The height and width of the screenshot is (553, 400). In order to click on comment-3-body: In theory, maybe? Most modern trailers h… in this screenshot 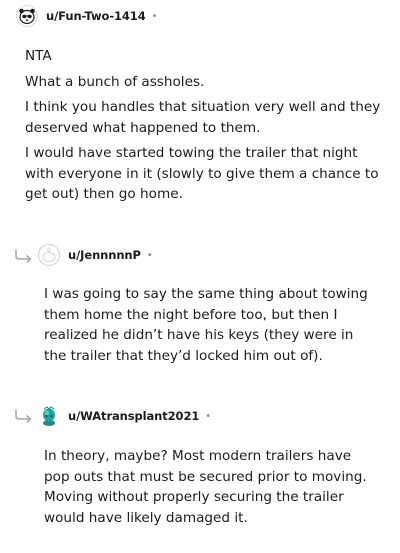, I will do `click(212, 489)`.